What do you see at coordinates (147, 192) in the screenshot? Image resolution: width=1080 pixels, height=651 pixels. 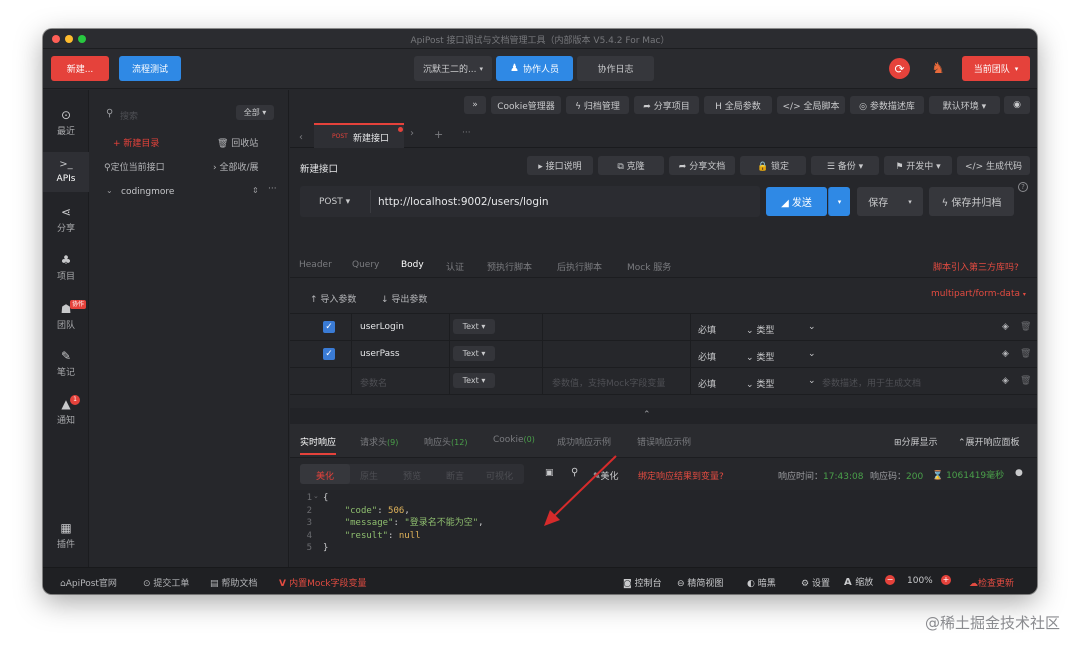 I see `project-folder: codingmore` at bounding box center [147, 192].